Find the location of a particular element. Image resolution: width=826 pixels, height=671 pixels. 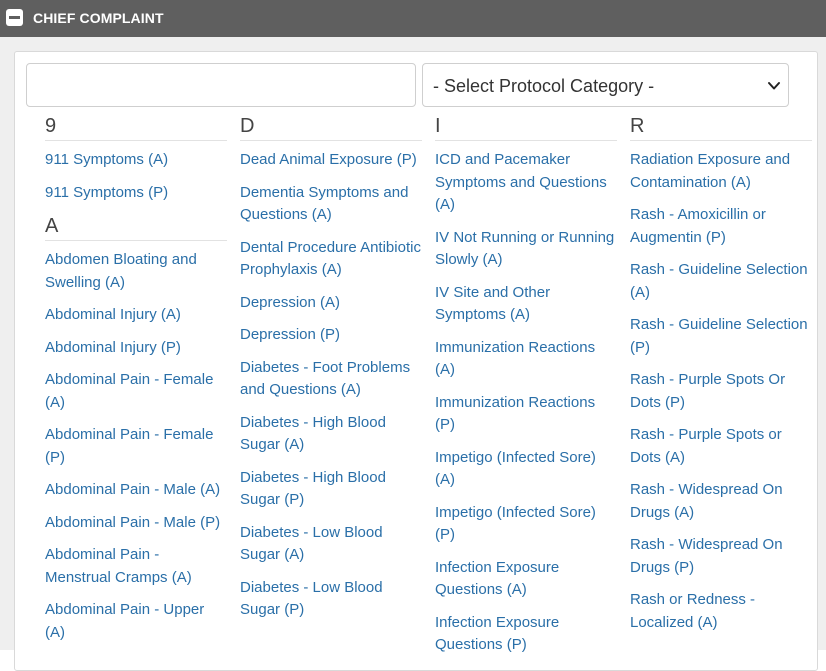

protocol-link: IV Not Running or Running Slowly (A) is located at coordinates (526, 249).